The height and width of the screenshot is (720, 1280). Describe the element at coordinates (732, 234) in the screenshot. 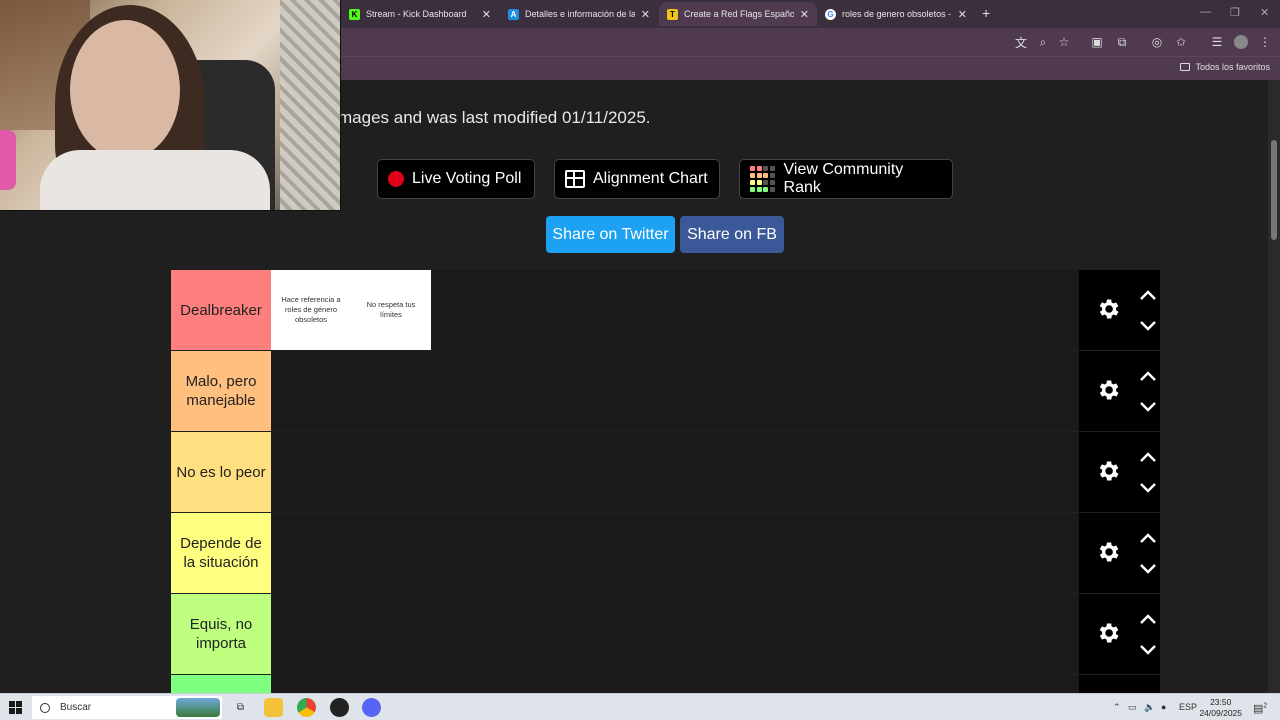

I see `share-fb-button: Share on FB` at that location.